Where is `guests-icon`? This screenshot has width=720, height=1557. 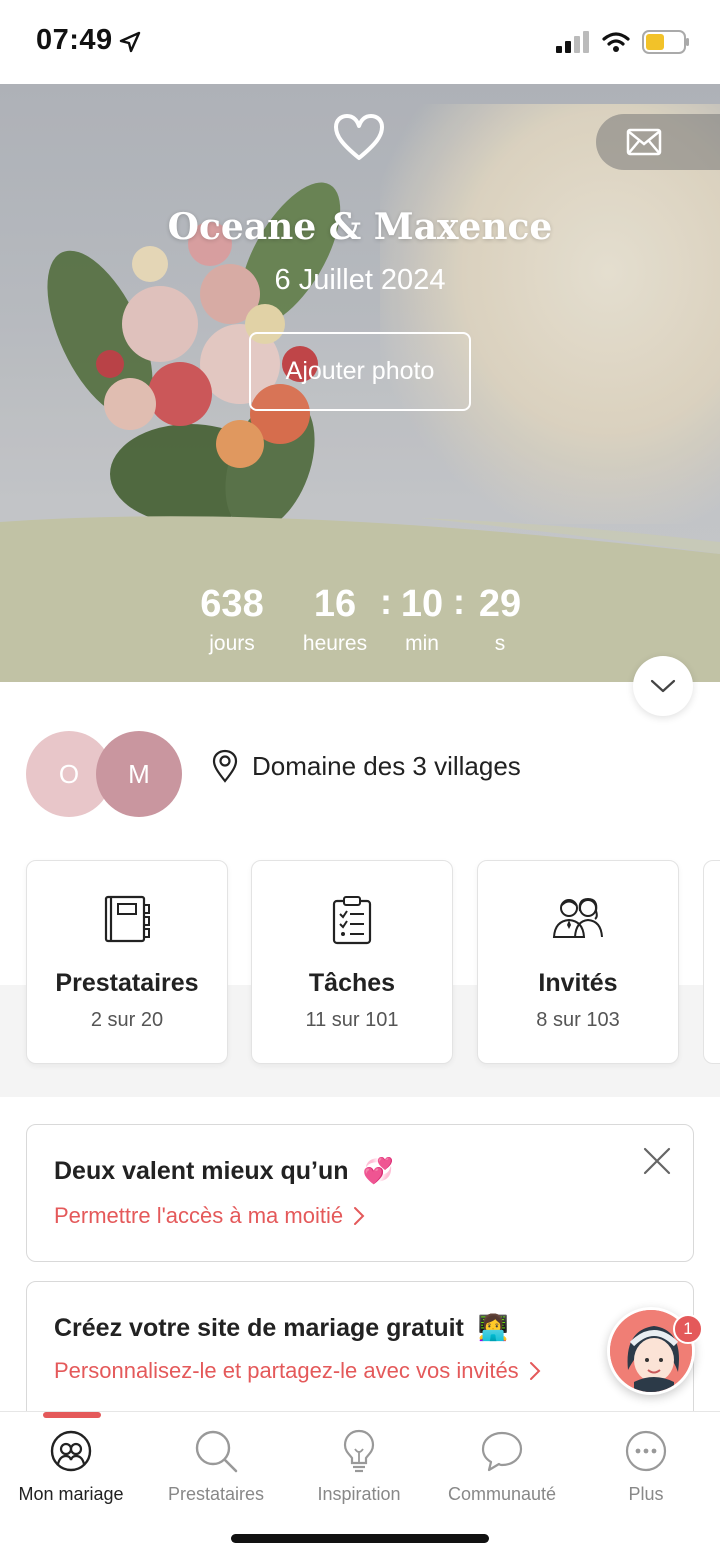
guests-icon is located at coordinates (577, 917).